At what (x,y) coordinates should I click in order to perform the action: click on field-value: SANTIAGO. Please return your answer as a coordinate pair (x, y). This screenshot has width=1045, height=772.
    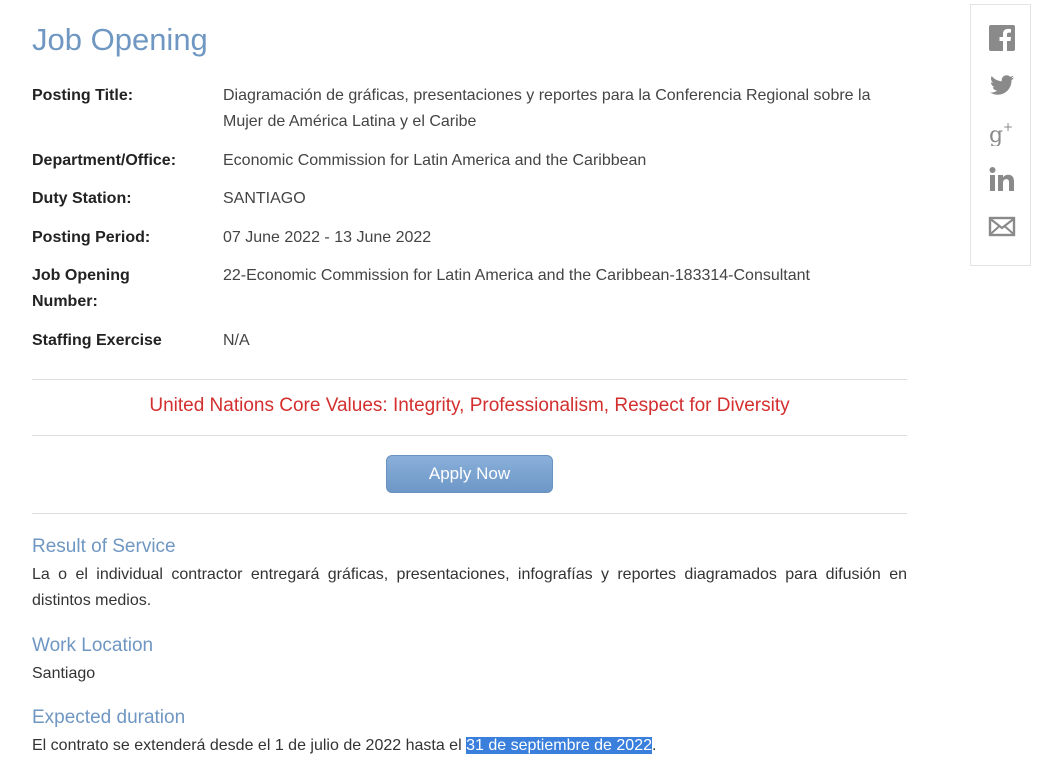
    Looking at the image, I should click on (264, 198).